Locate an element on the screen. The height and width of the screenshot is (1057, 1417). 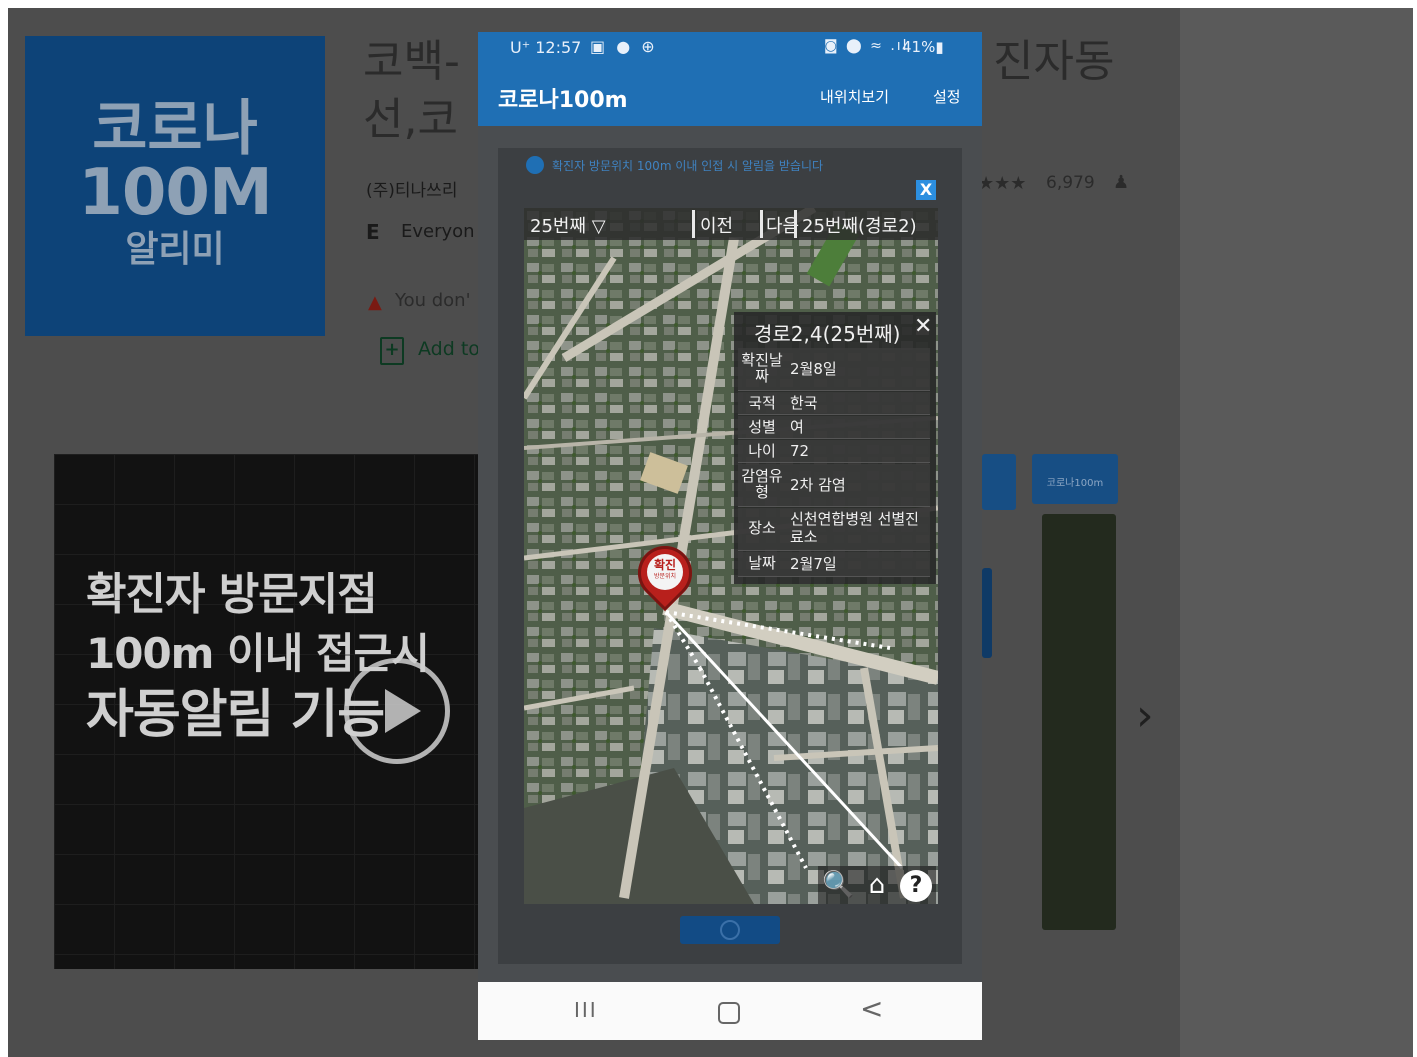
home-button-icon is located at coordinates (729, 1013).